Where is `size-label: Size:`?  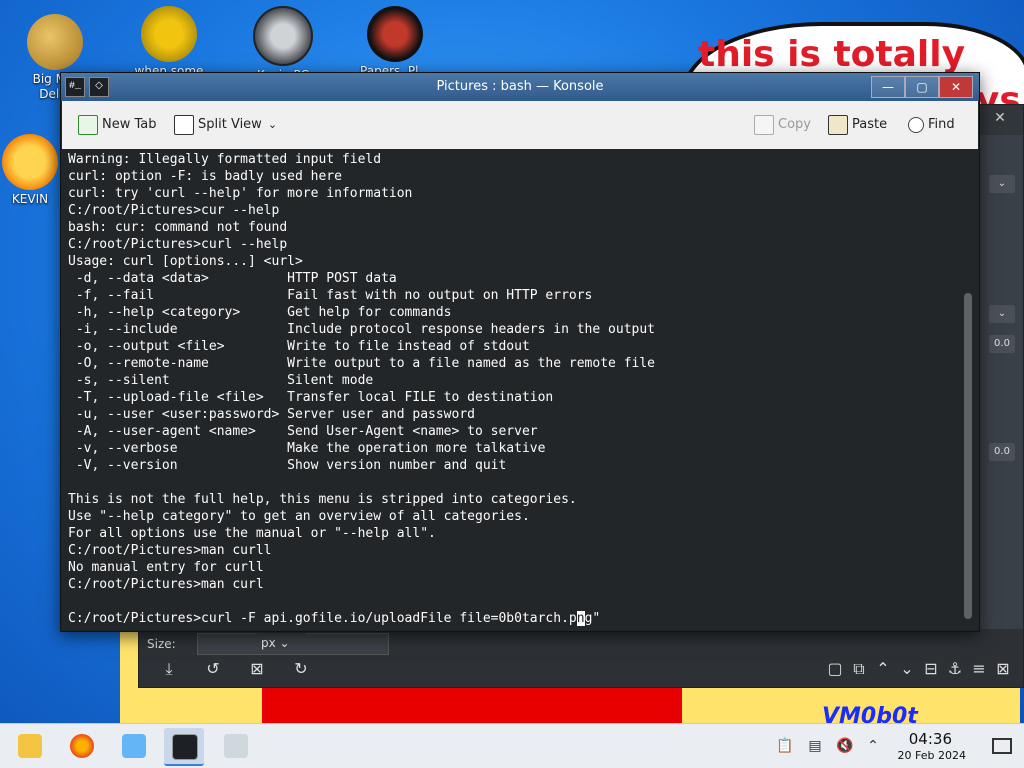 size-label: Size: is located at coordinates (161, 644).